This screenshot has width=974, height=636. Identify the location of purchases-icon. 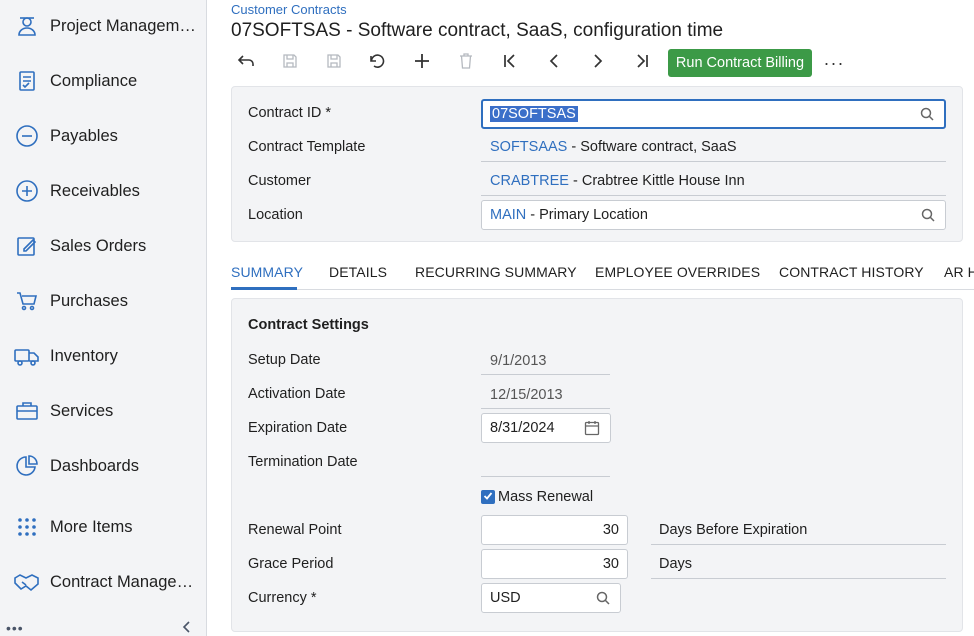
(27, 301).